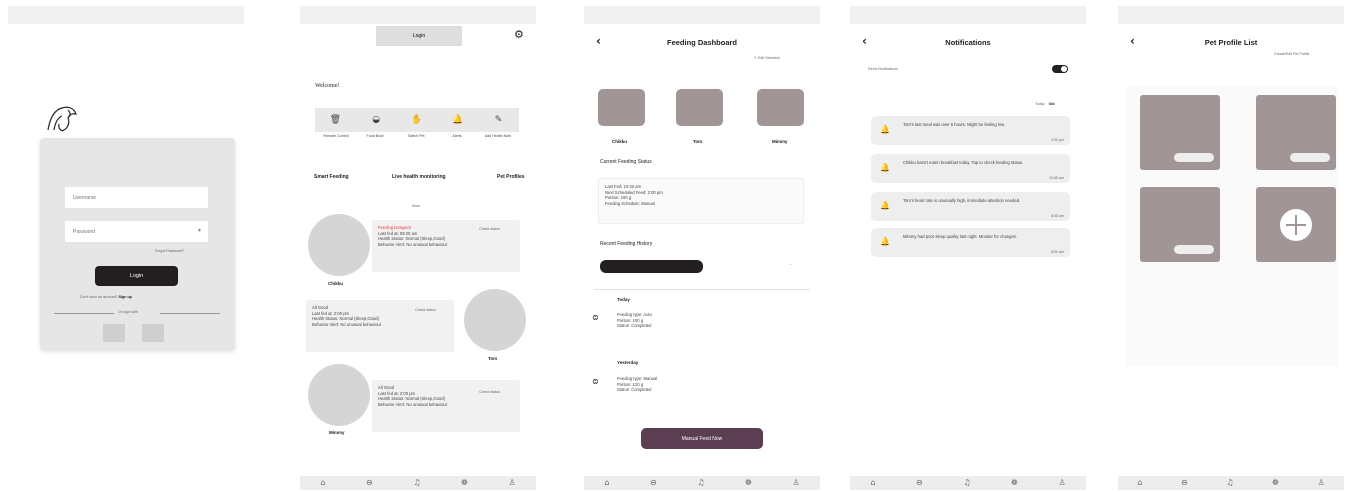 Image resolution: width=1348 pixels, height=492 pixels. What do you see at coordinates (136, 231) in the screenshot?
I see `password-field` at bounding box center [136, 231].